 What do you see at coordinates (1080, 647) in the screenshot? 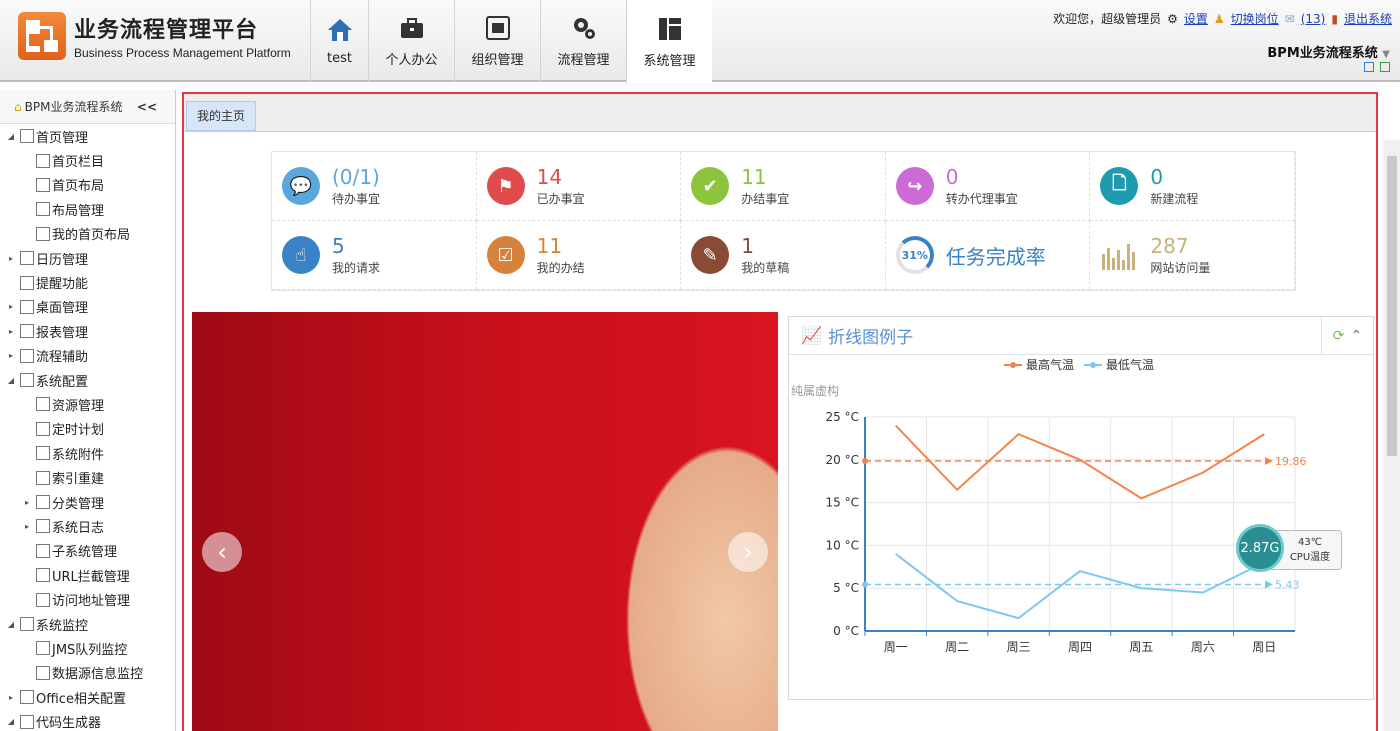
I see `x-tick-label: 周四` at bounding box center [1080, 647].